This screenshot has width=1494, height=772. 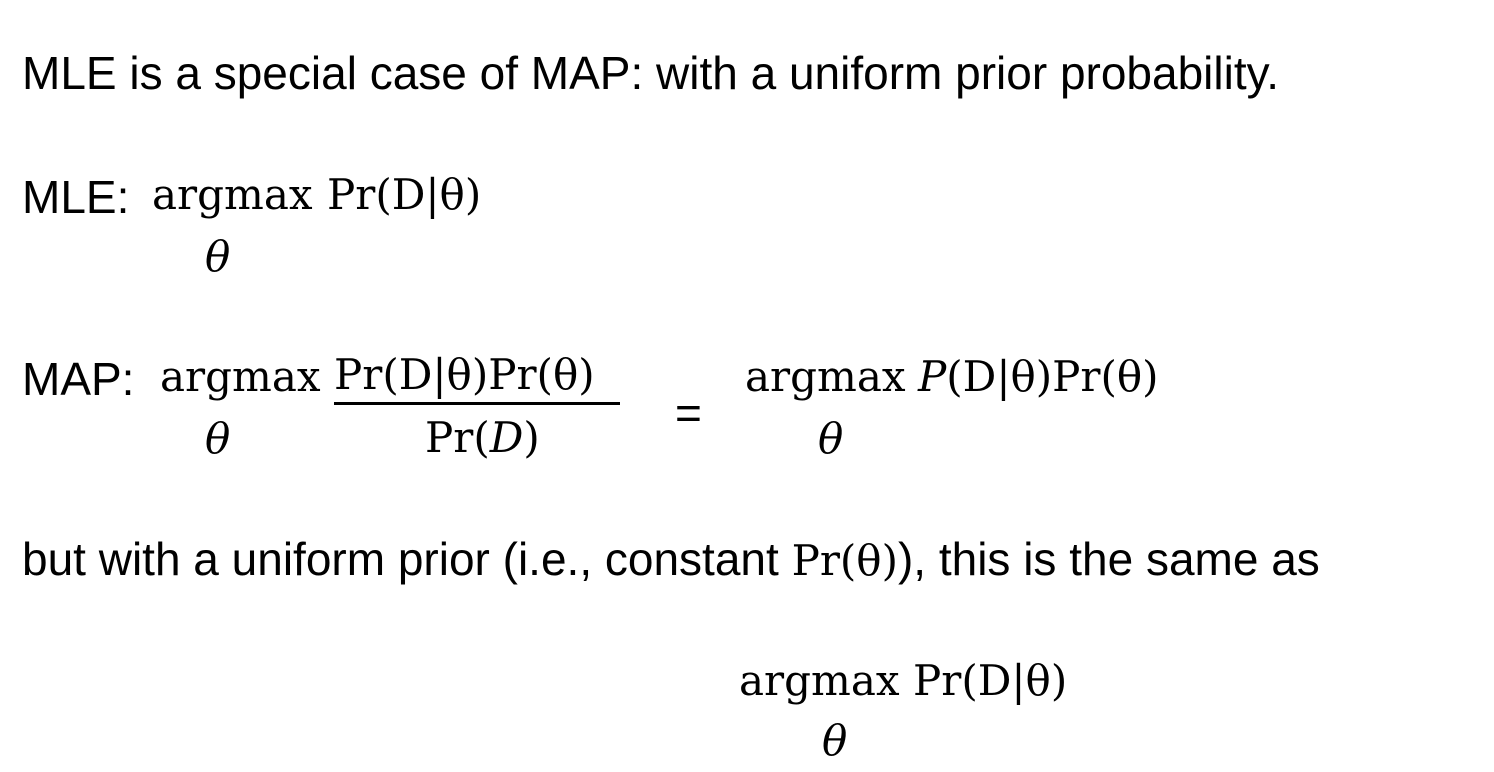 What do you see at coordinates (932, 376) in the screenshot?
I see `map-rhs-p: P` at bounding box center [932, 376].